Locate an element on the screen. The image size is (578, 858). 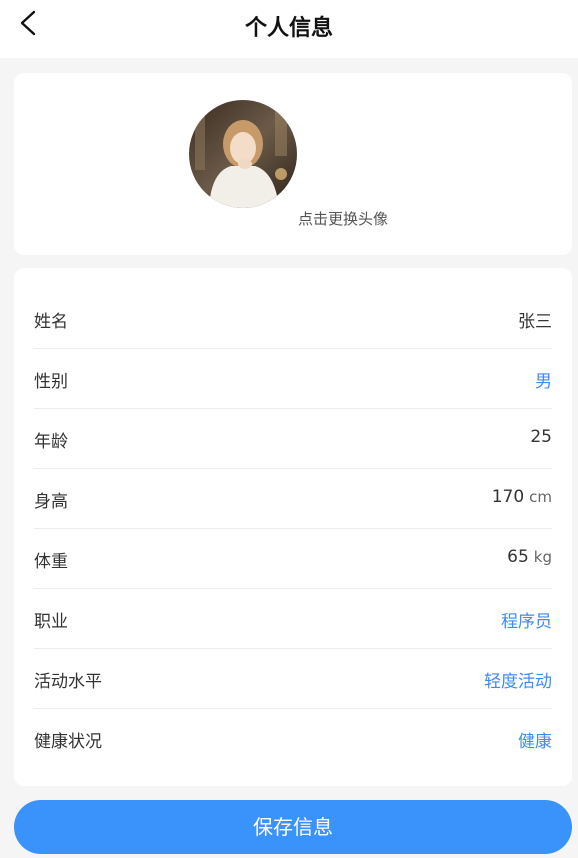
weight-label: 体重 is located at coordinates (51, 562).